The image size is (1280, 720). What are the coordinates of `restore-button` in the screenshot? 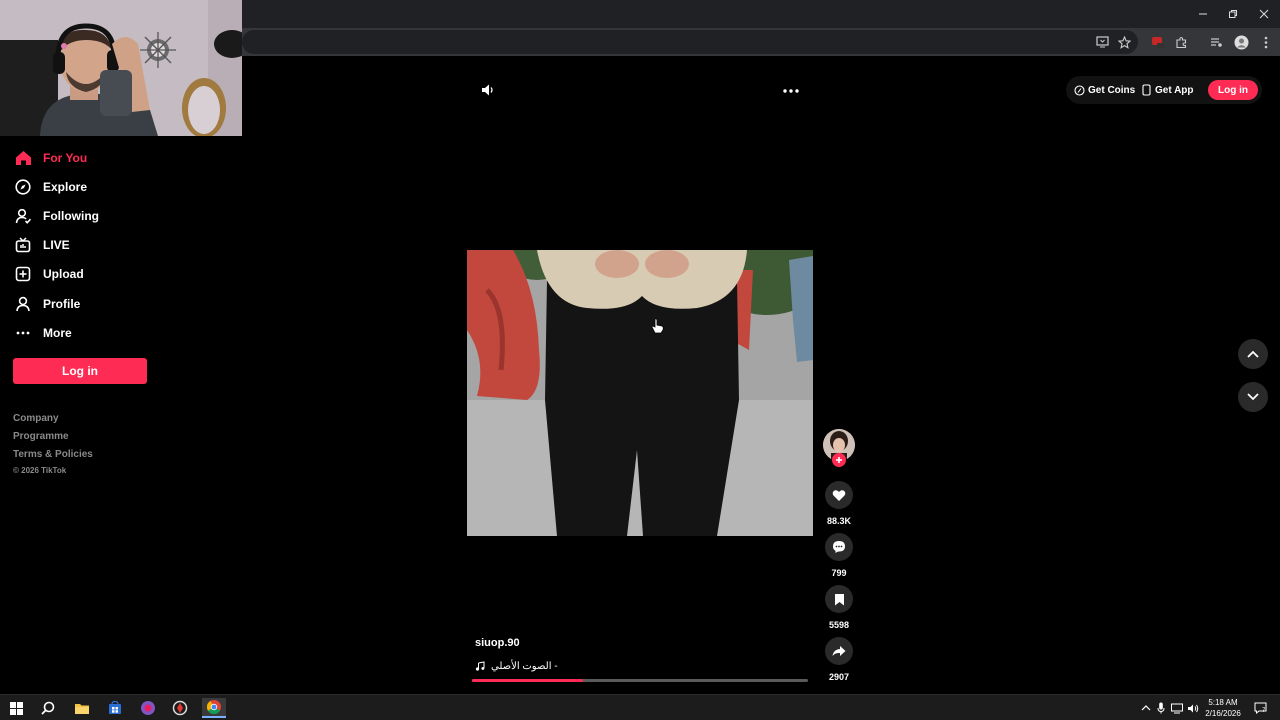 It's located at (1233, 14).